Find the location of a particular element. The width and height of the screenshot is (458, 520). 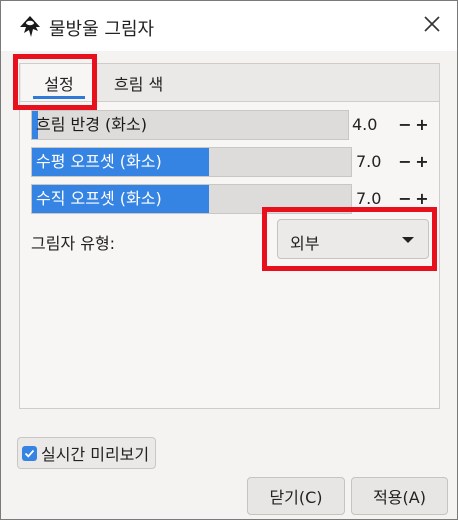

tab-bar: 설정 흐림 색 is located at coordinates (229, 82).